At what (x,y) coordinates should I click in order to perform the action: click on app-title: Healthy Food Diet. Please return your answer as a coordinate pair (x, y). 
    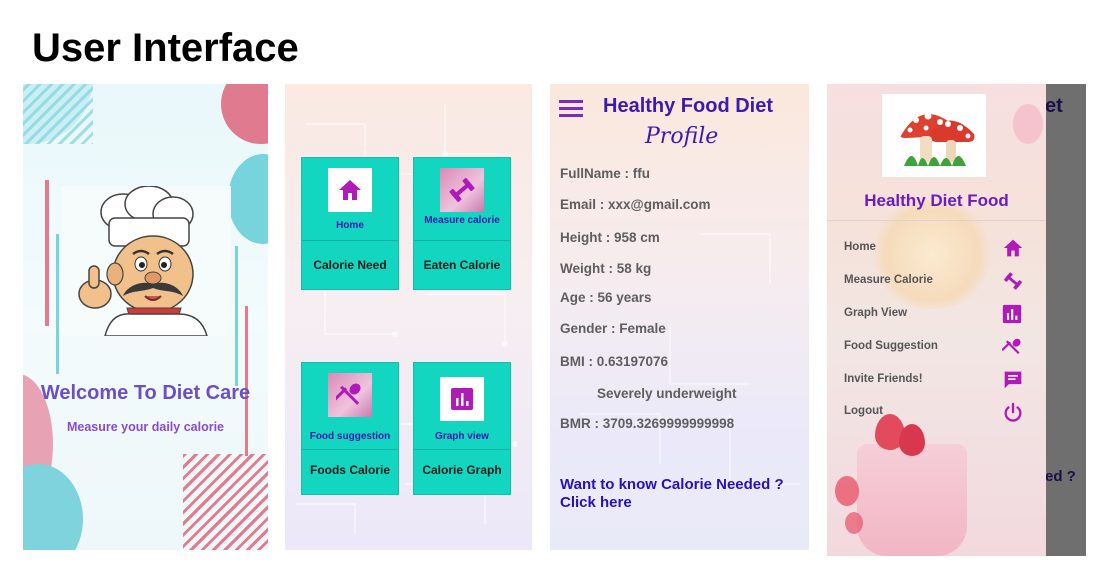
    Looking at the image, I should click on (688, 106).